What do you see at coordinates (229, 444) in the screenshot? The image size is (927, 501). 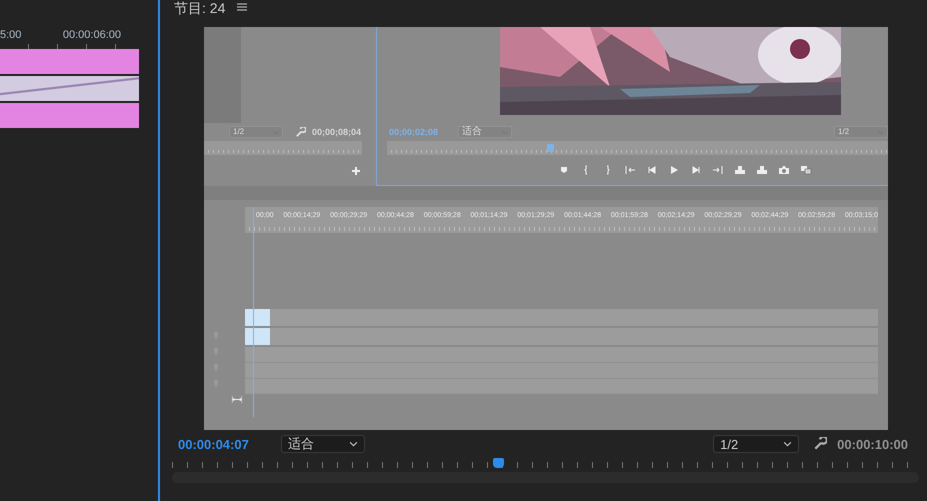 I see `current-timecode: 00:00:04:07` at bounding box center [229, 444].